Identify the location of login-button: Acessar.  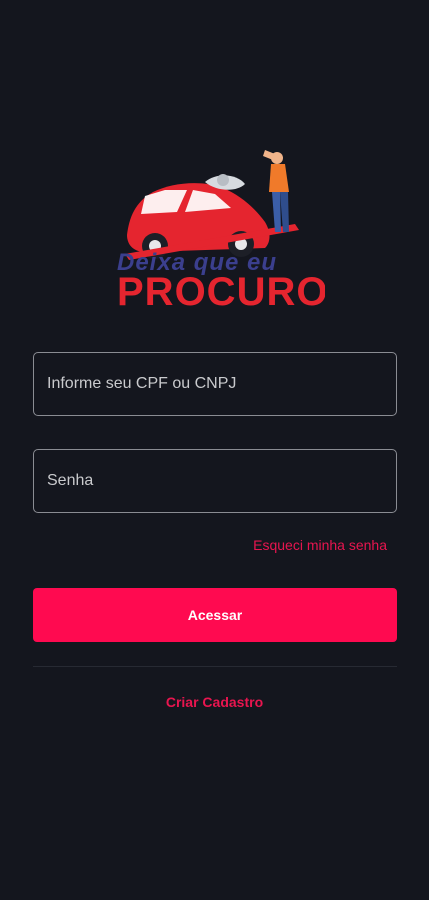
(215, 615).